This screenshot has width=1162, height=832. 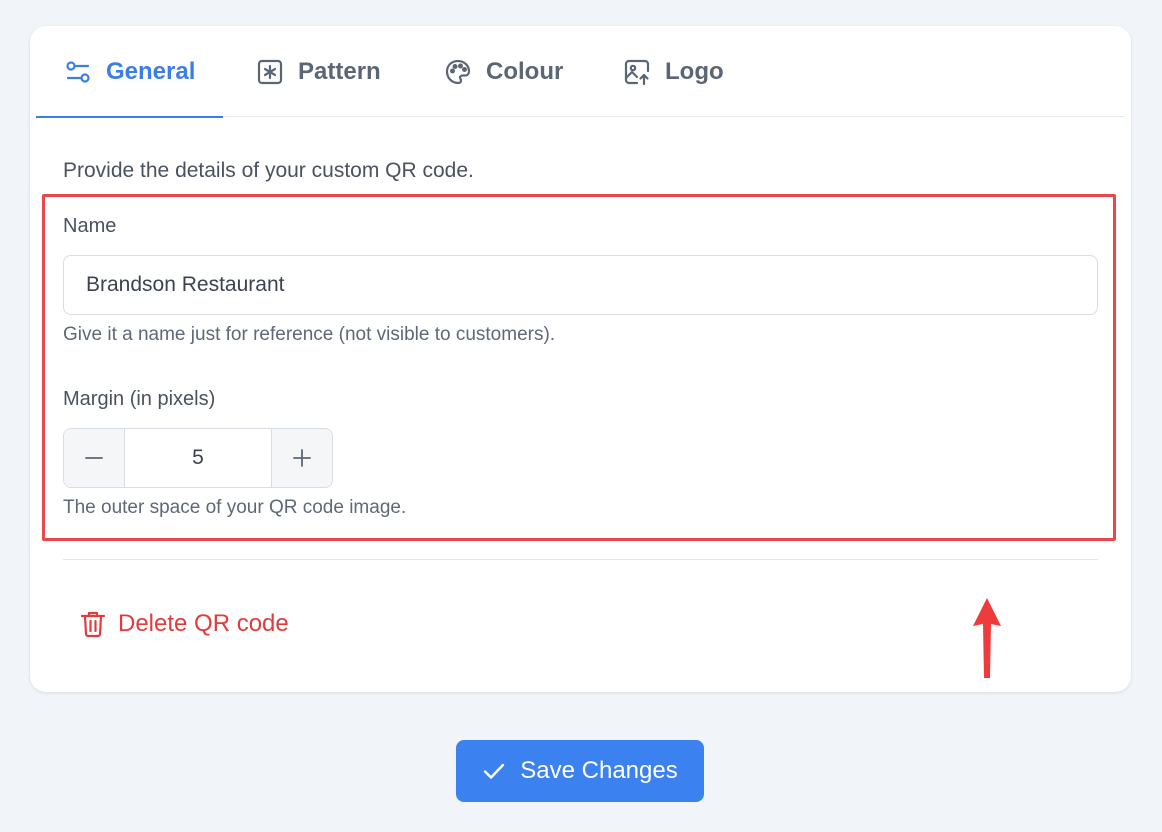 I want to click on palette-icon, so click(x=458, y=71).